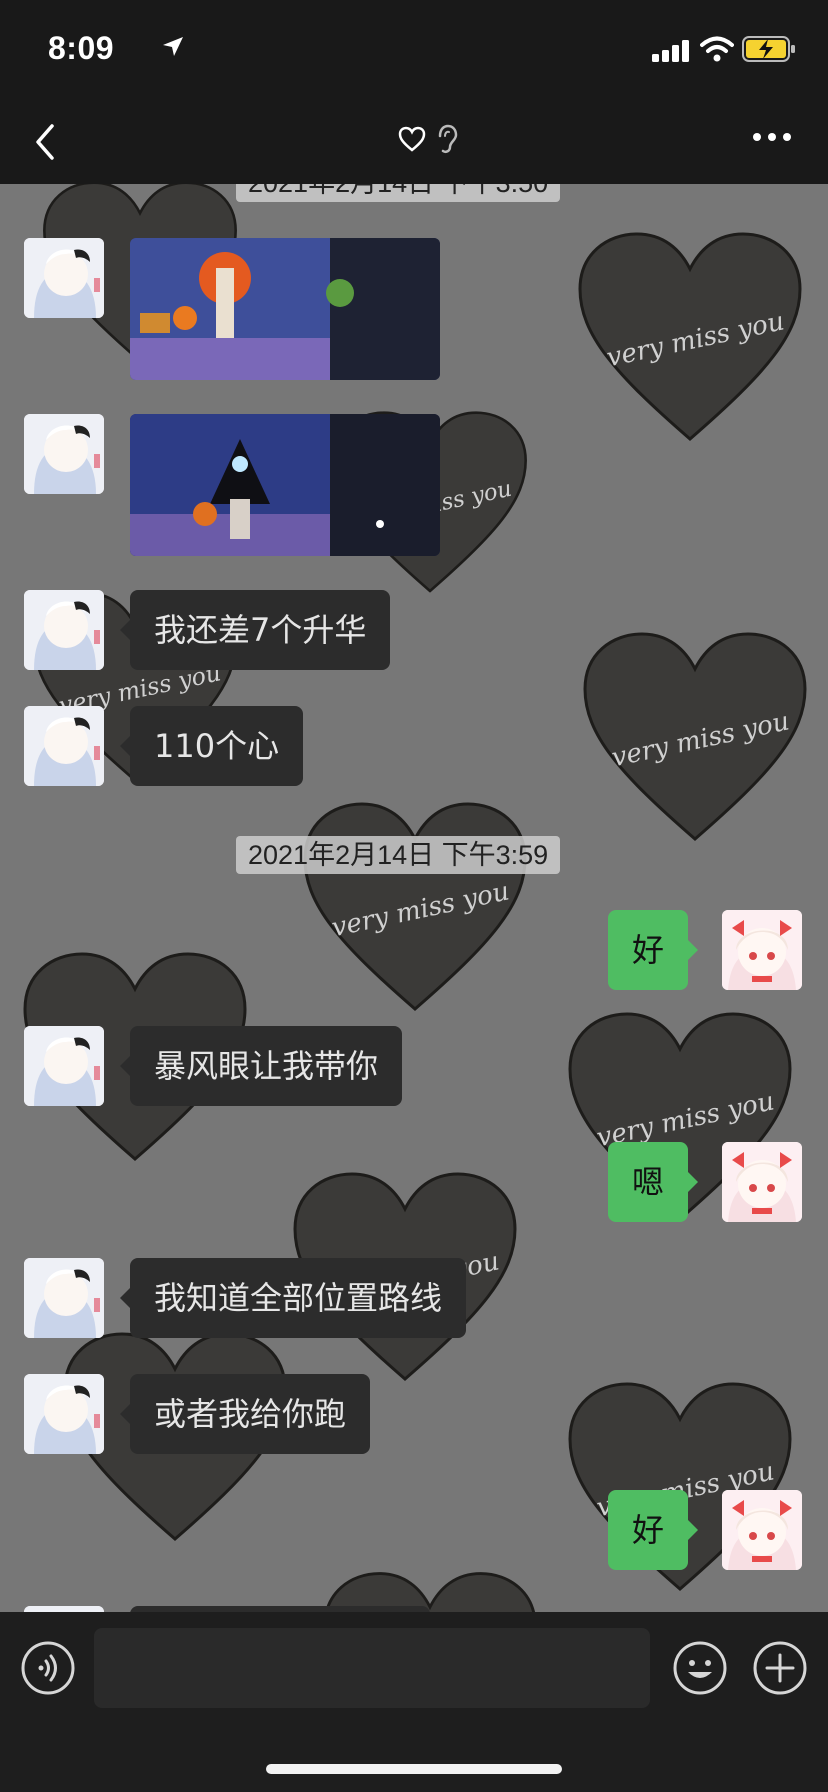 The width and height of the screenshot is (828, 1792). What do you see at coordinates (398, 855) in the screenshot?
I see `timestamp: 2021年2月14日 下午3:59` at bounding box center [398, 855].